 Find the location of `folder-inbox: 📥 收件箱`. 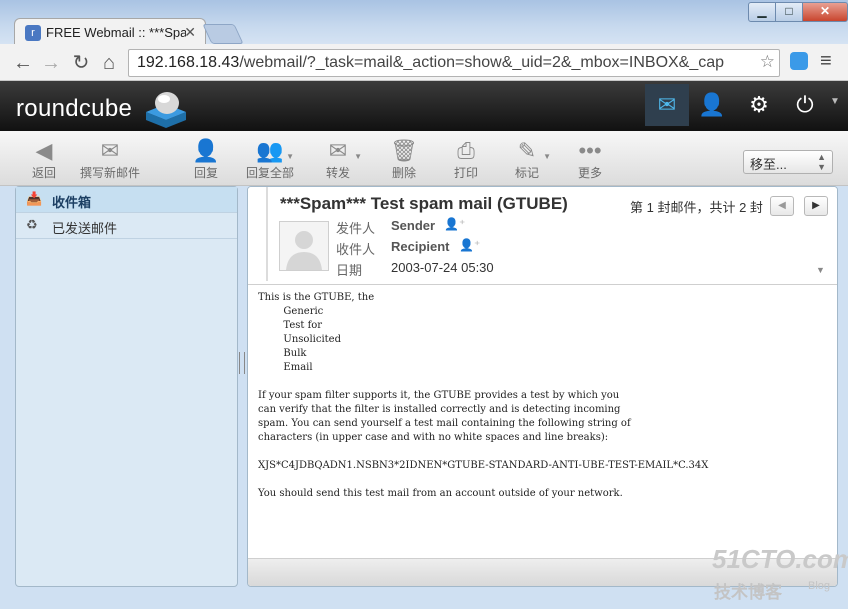

folder-inbox: 📥 收件箱 is located at coordinates (126, 200).